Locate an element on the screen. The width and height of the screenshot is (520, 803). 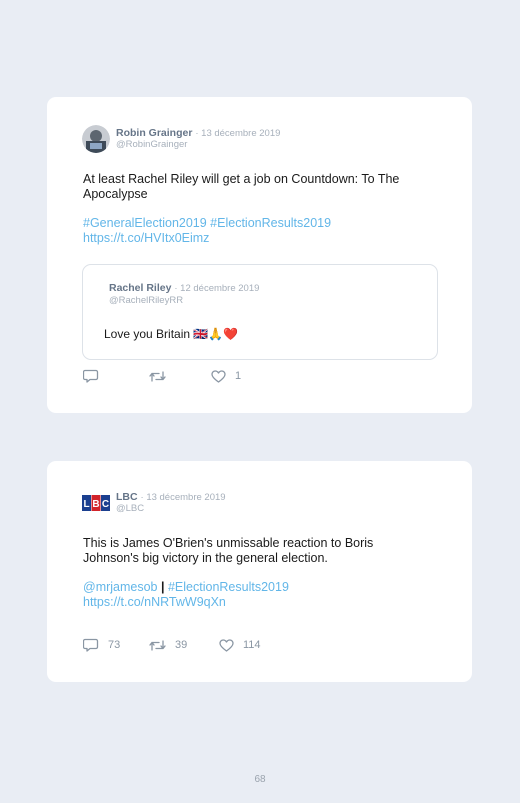
like-count: 114 is located at coordinates (252, 645).